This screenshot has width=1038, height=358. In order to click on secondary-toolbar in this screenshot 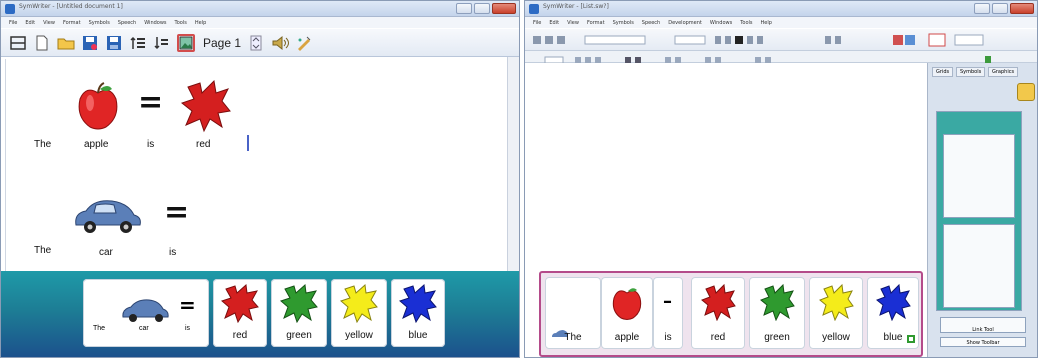, I will do `click(781, 57)`.